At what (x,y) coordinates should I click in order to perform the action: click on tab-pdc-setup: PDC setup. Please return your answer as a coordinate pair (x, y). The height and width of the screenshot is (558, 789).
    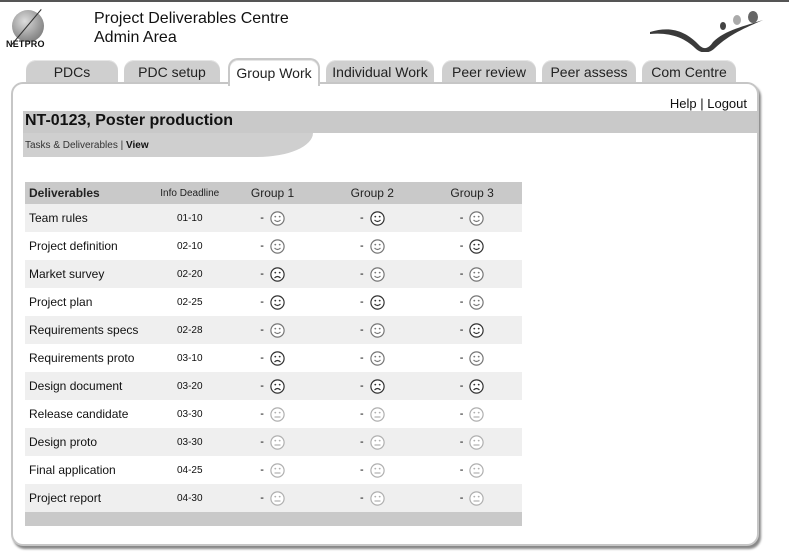
    Looking at the image, I should click on (172, 72).